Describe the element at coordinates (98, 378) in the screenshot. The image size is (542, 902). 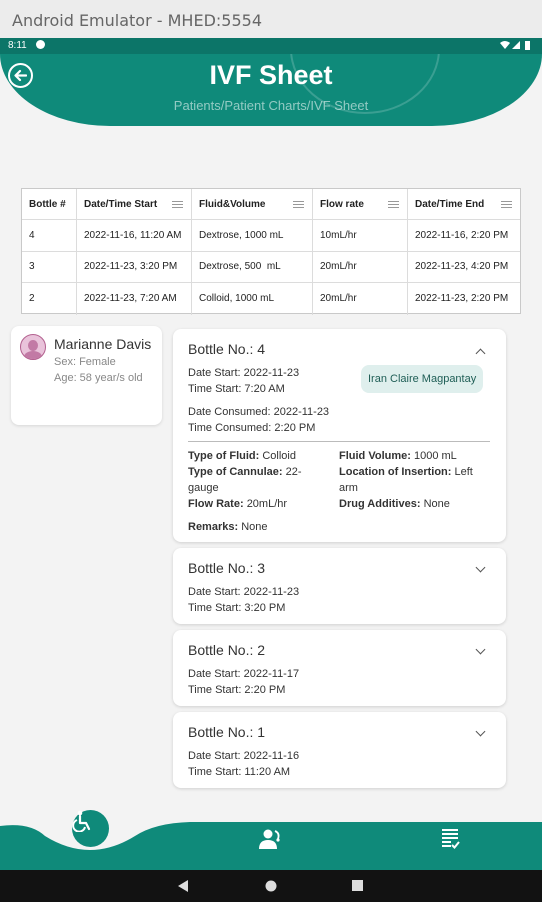
I see `patient-age: Age: 58 year/s old` at that location.